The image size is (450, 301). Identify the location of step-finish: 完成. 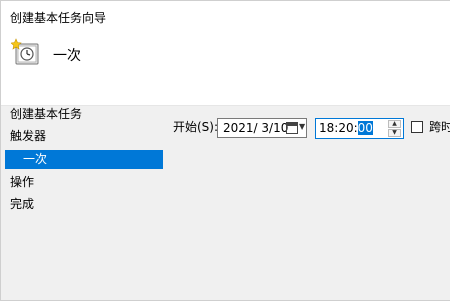
(22, 204).